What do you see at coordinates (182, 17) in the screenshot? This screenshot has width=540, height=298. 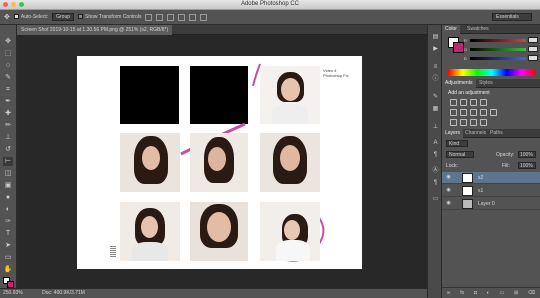 I see `align-left-icon` at bounding box center [182, 17].